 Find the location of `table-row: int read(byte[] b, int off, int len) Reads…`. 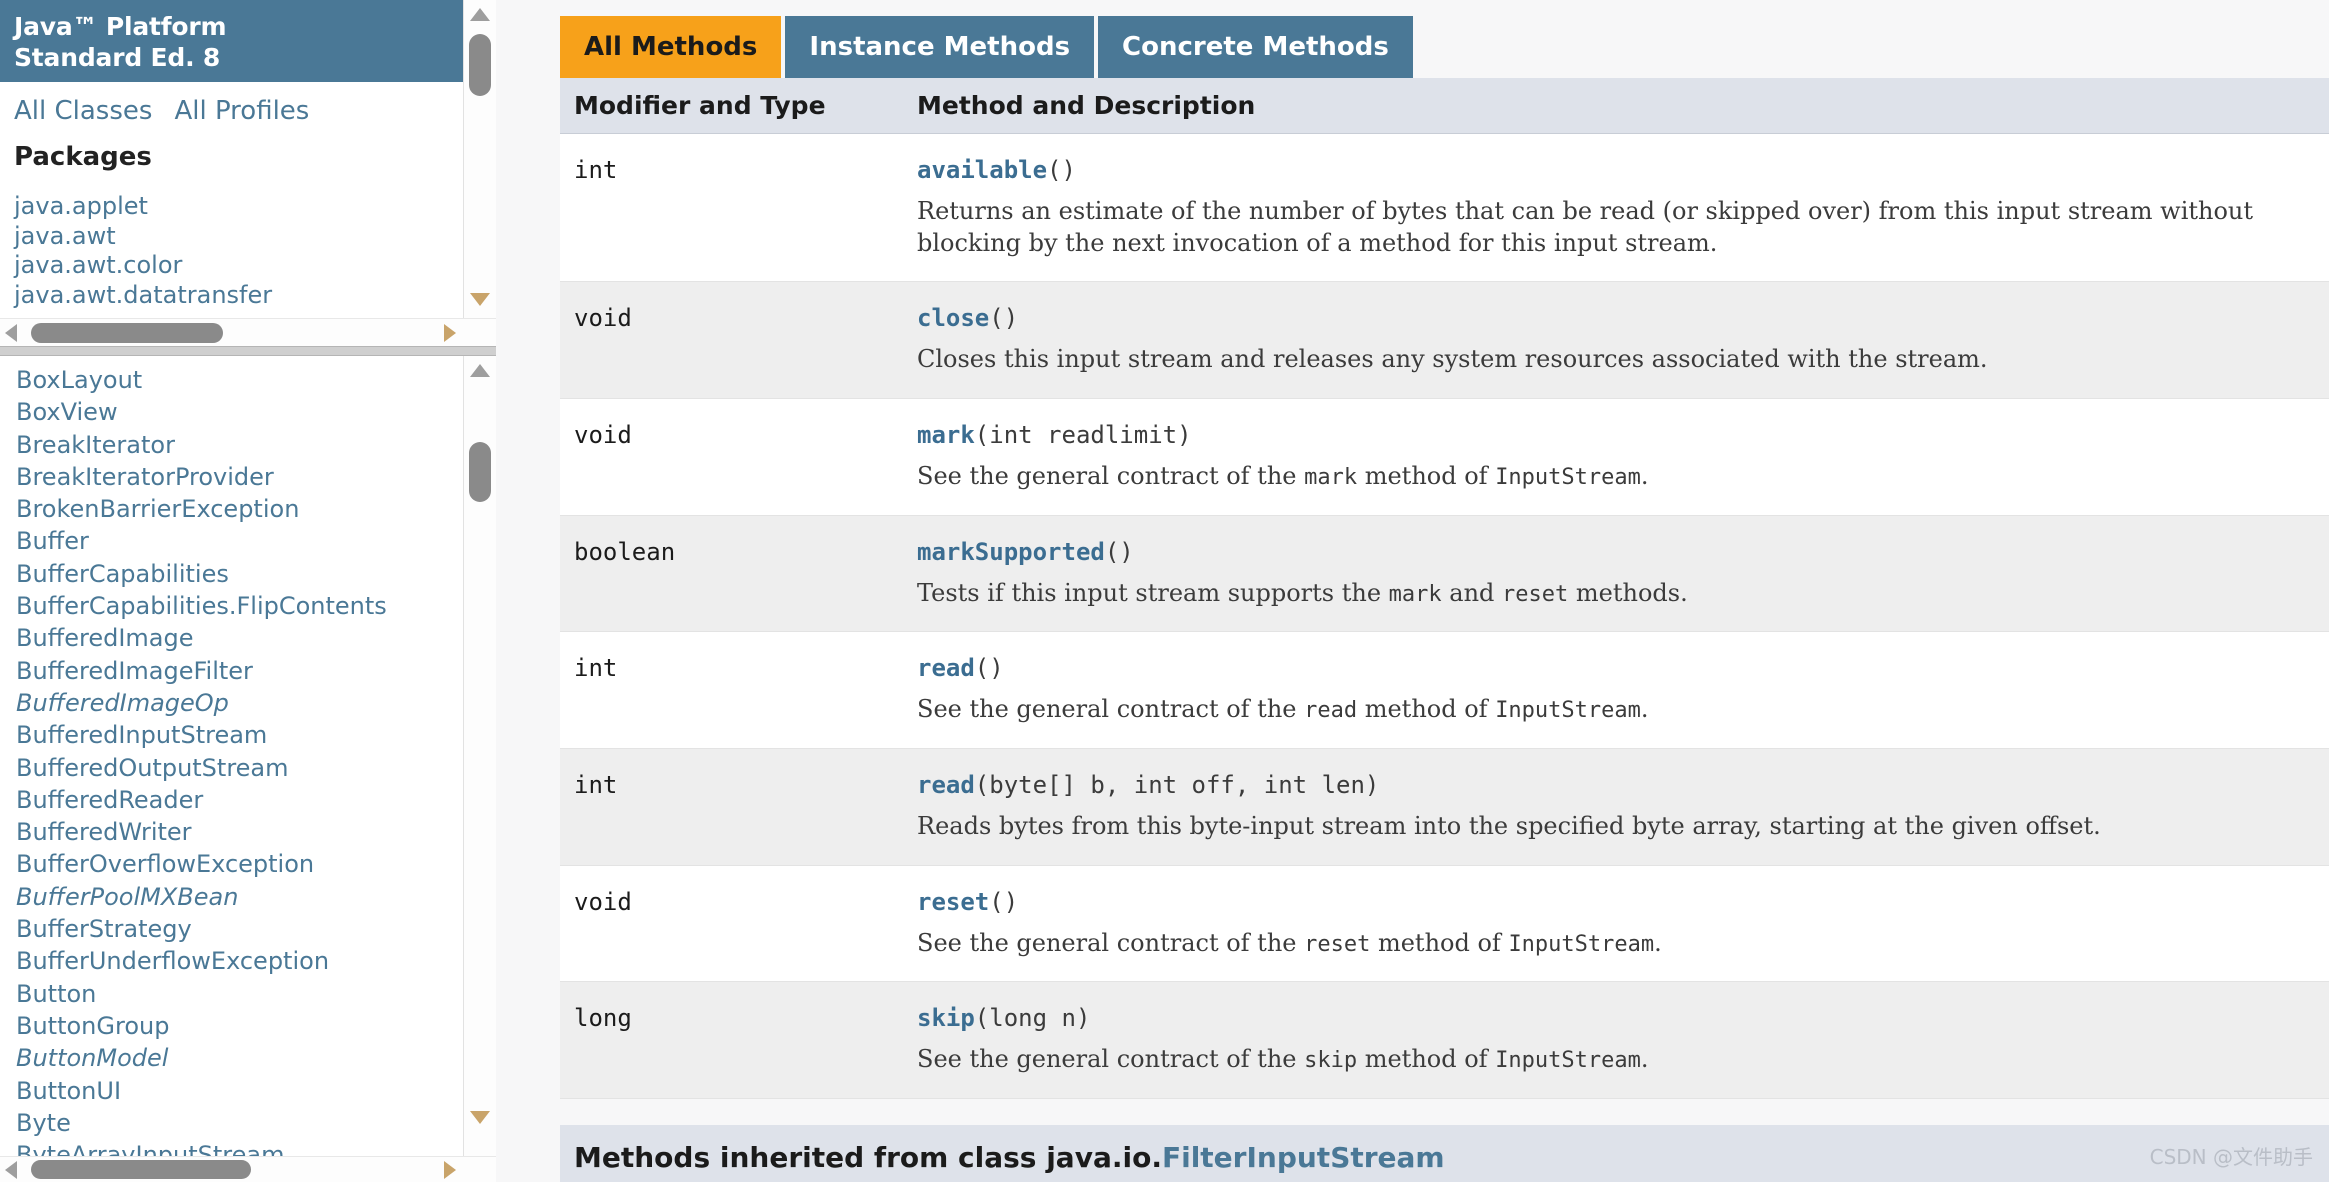

table-row: int read(byte[] b, int off, int len) Reads… is located at coordinates (1444, 807).